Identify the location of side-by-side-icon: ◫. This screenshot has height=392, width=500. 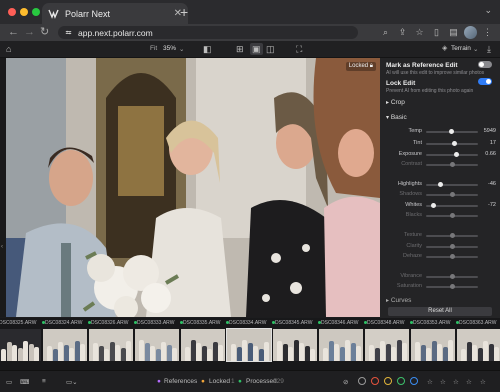
(270, 49).